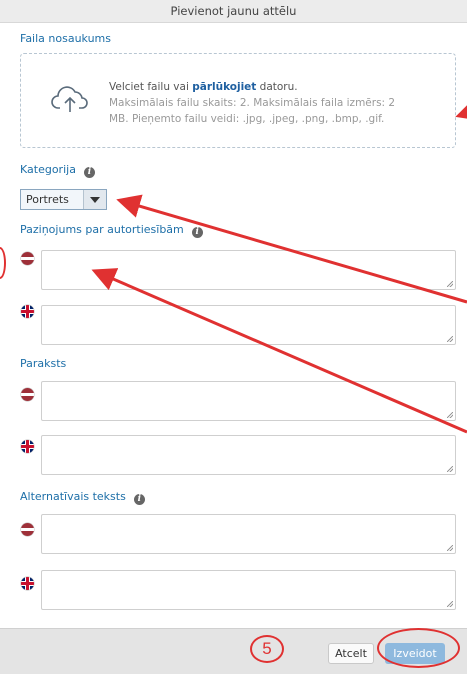 This screenshot has width=467, height=674. What do you see at coordinates (94, 199) in the screenshot?
I see `chevron-down-icon` at bounding box center [94, 199].